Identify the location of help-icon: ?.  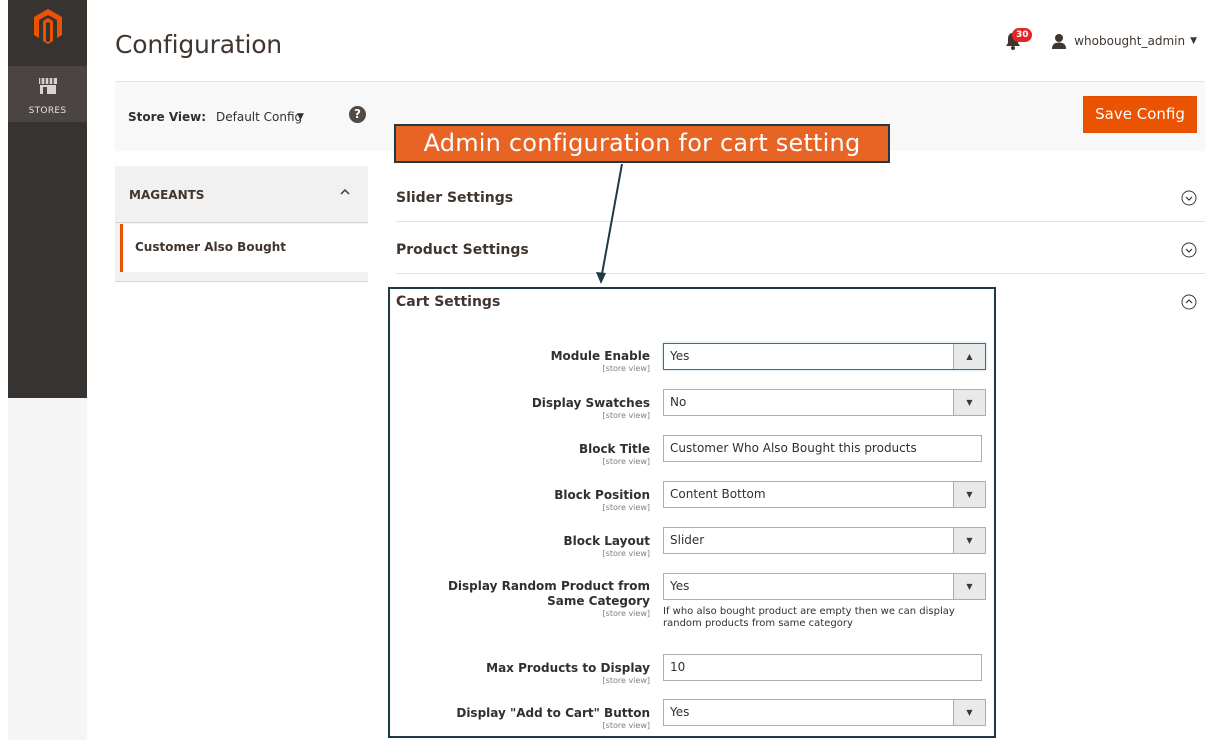
(357, 114).